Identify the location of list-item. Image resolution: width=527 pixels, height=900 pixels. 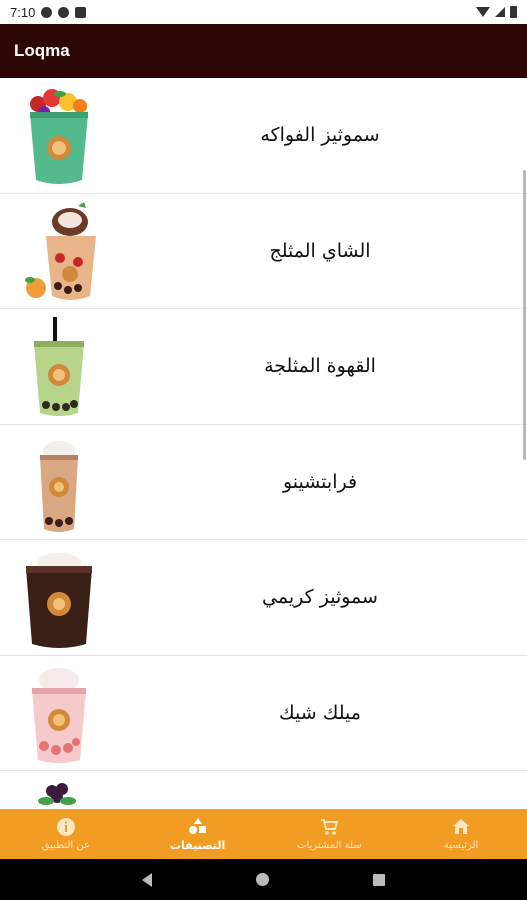
(263, 790).